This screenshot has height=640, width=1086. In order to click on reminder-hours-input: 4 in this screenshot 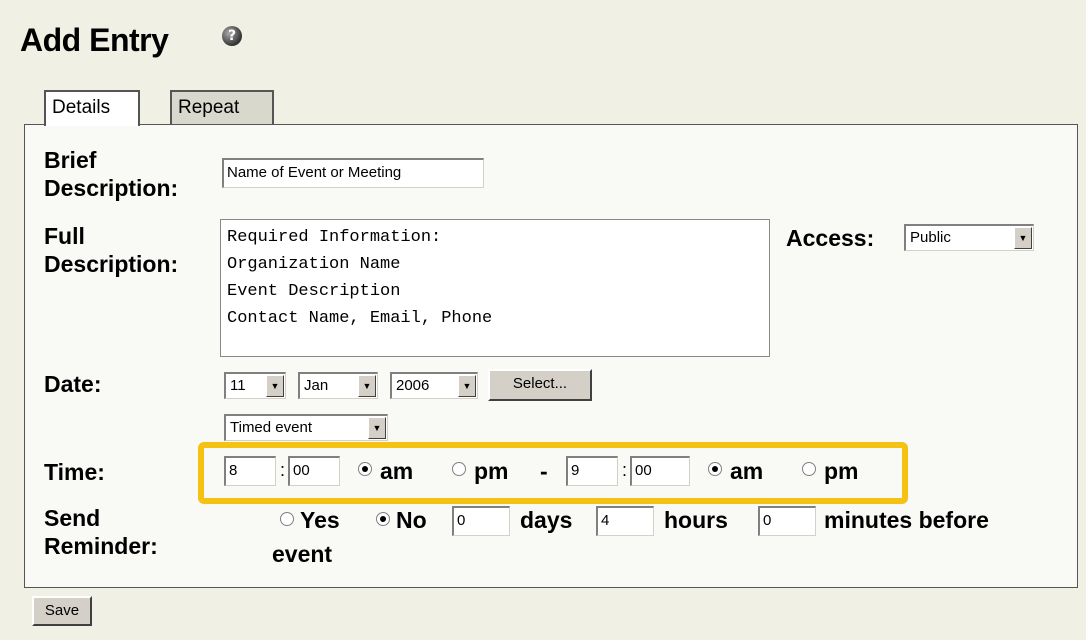, I will do `click(625, 521)`.